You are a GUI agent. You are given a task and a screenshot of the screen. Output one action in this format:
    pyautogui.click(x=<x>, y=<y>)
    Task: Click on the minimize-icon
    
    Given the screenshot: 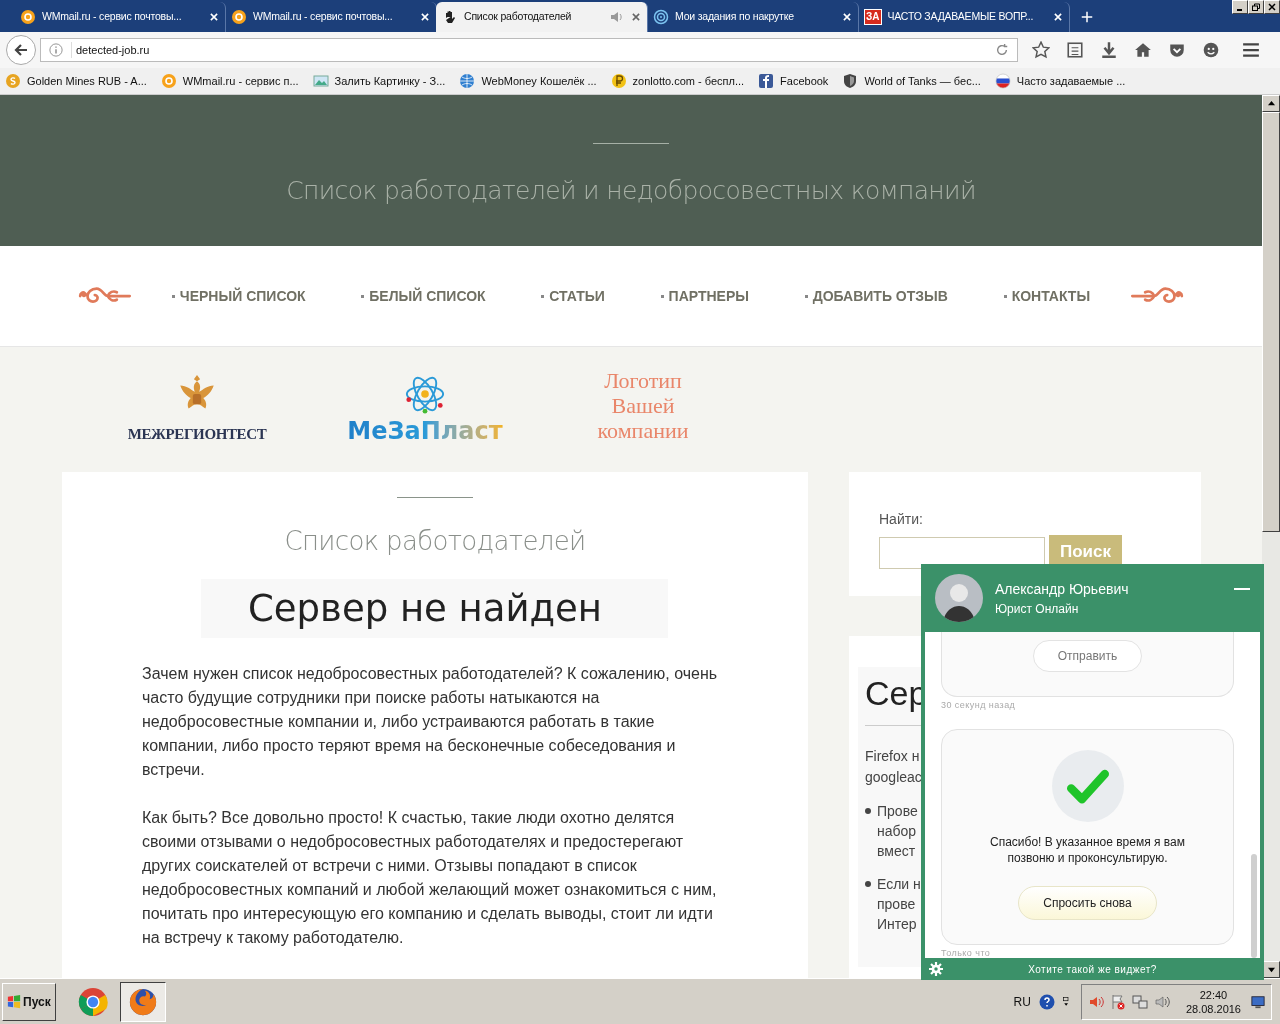 What is the action you would take?
    pyautogui.click(x=1242, y=589)
    